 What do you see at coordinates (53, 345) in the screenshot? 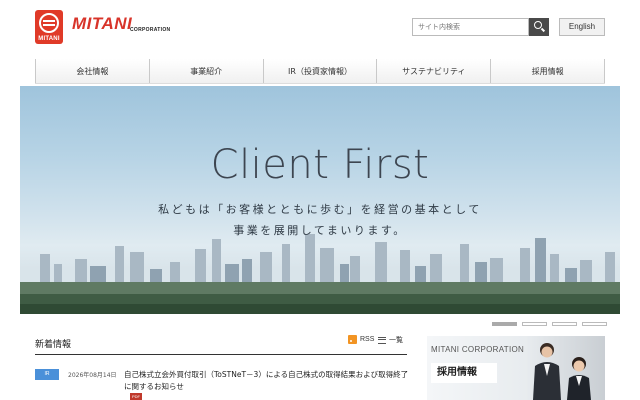
I see `news-section-title: 新着情報` at bounding box center [53, 345].